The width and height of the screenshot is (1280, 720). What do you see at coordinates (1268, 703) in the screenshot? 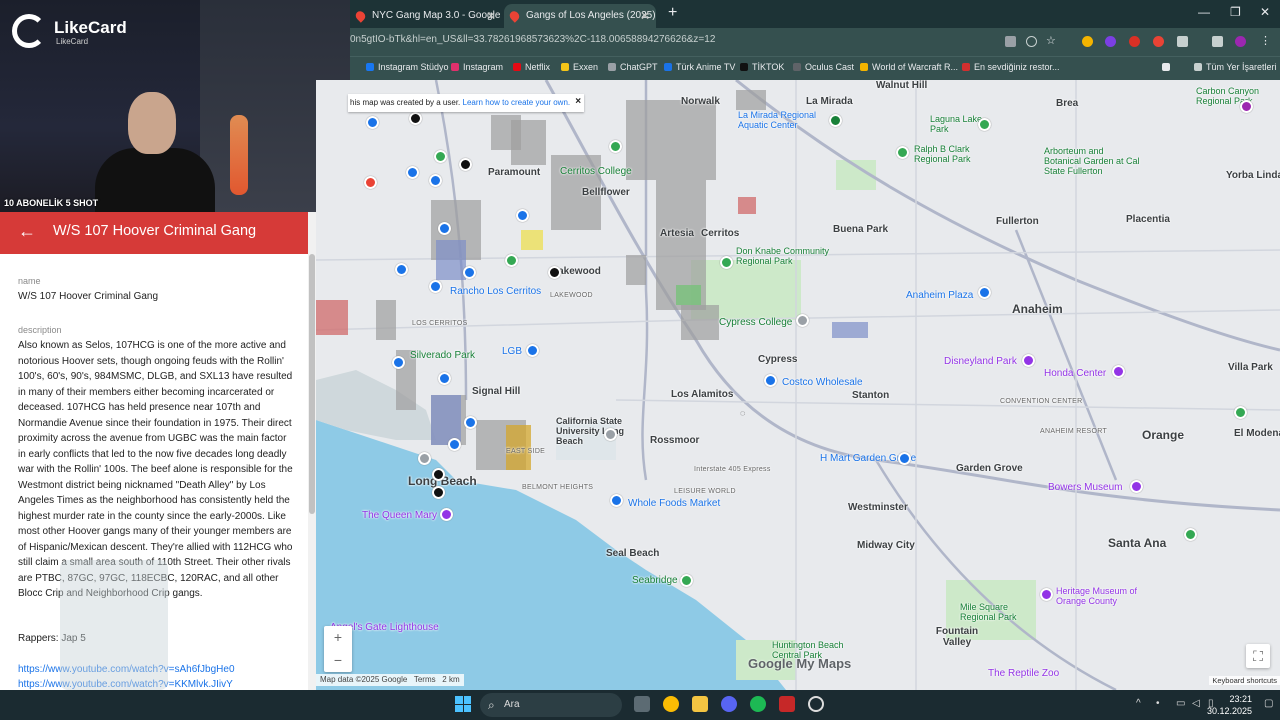
I see `notifications-icon: ▢` at bounding box center [1268, 703].